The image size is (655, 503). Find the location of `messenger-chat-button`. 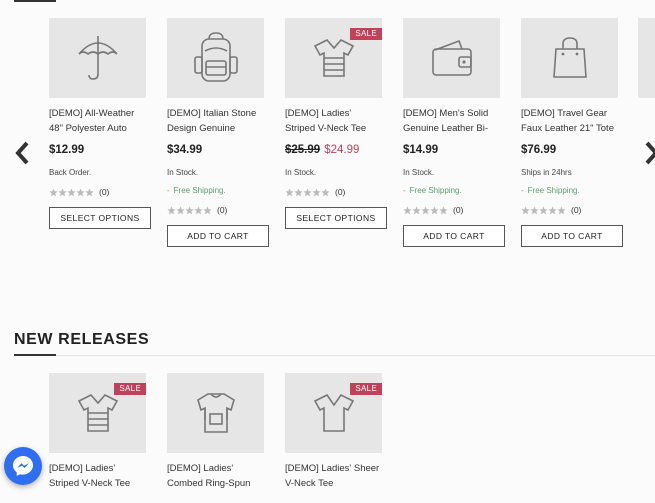

messenger-chat-button is located at coordinates (23, 466).